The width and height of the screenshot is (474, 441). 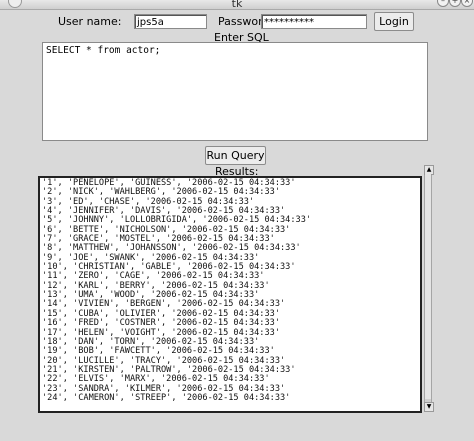 What do you see at coordinates (235, 155) in the screenshot?
I see `run-query-button: Run Query` at bounding box center [235, 155].